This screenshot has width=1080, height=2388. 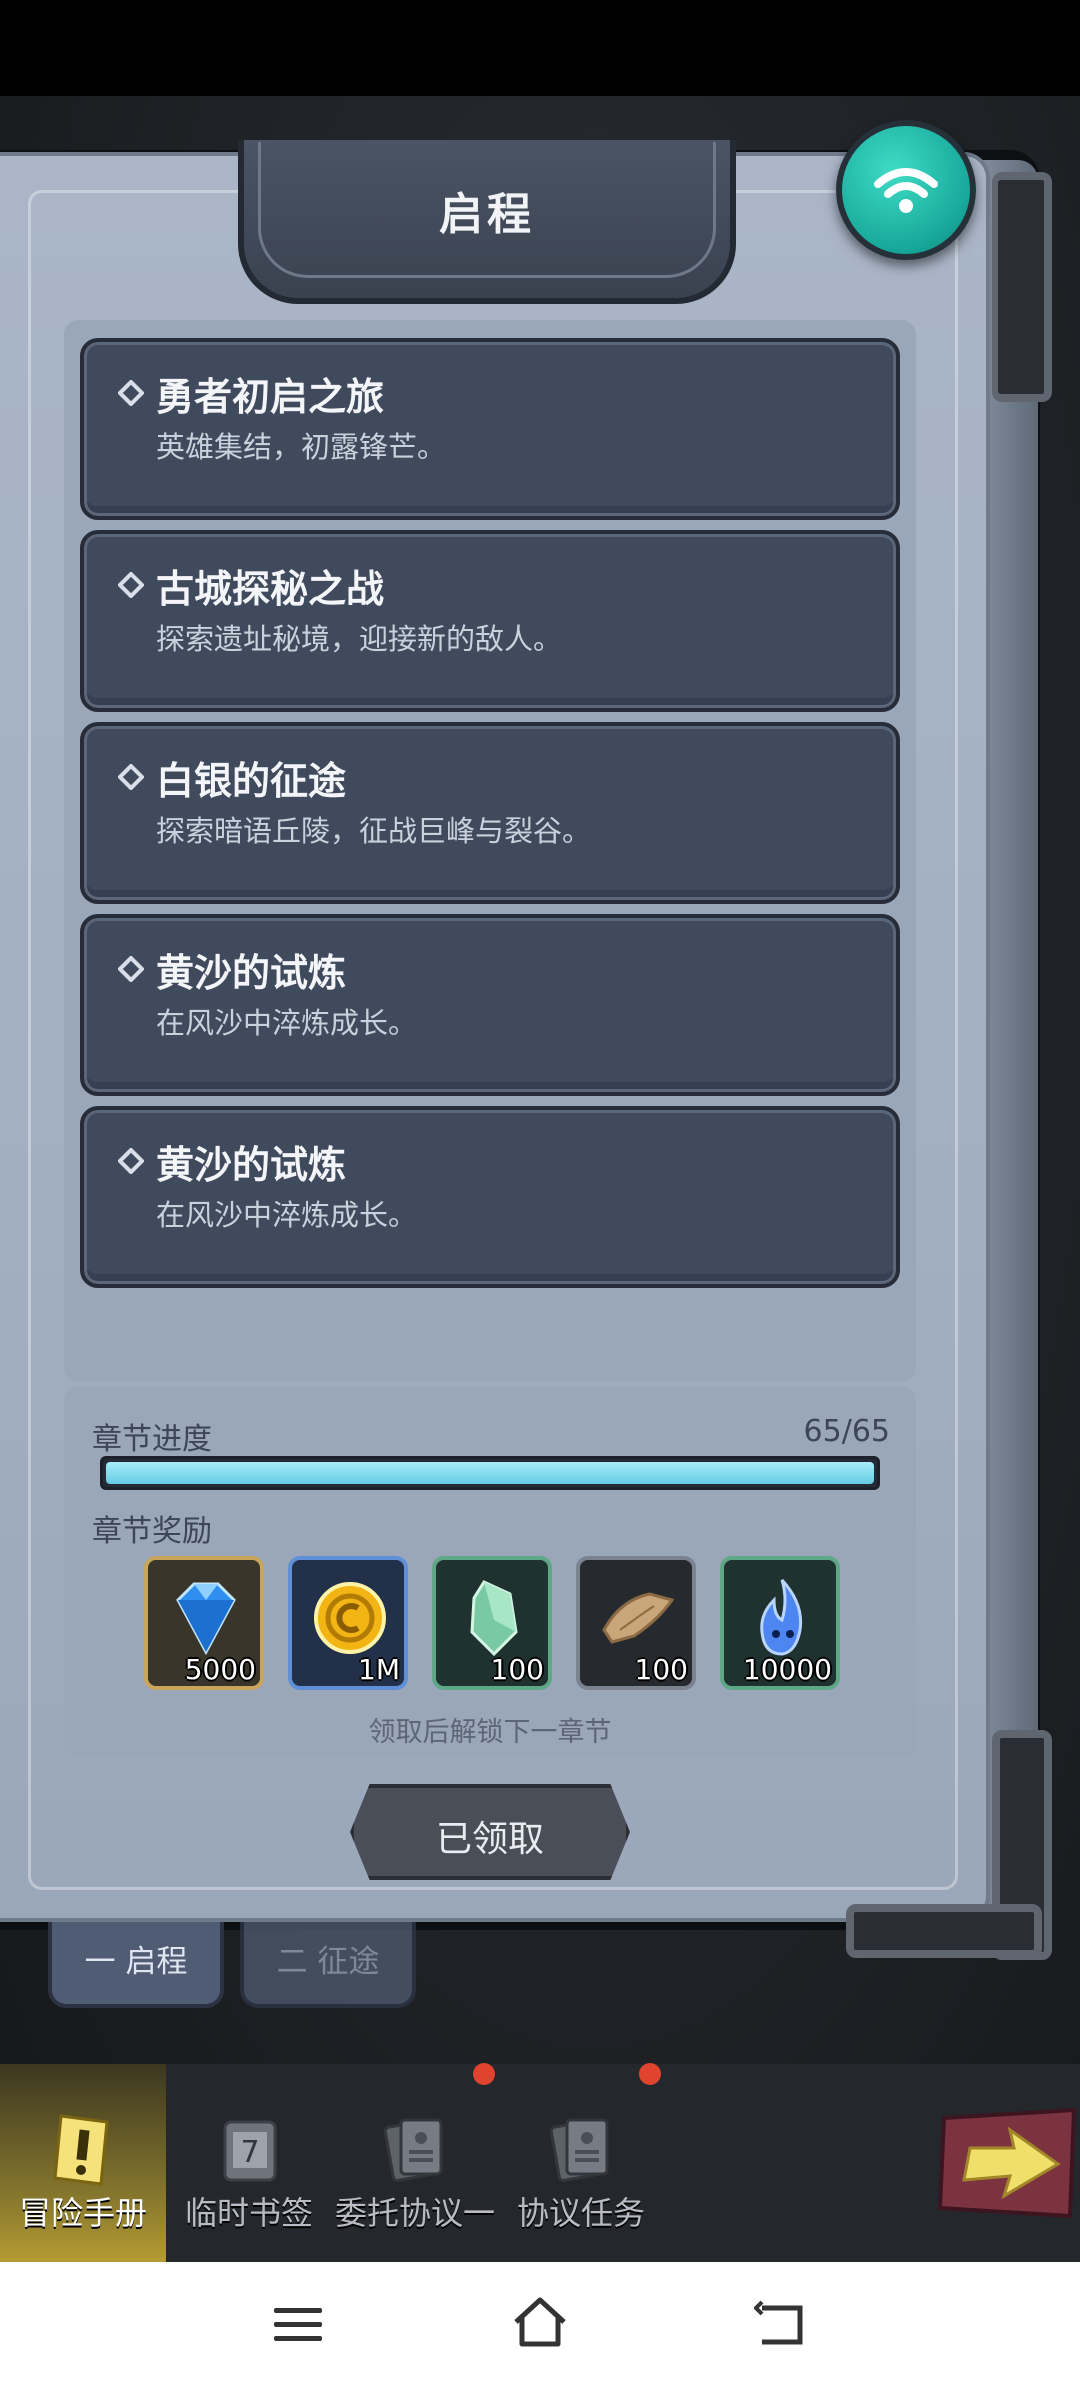 I want to click on calendar-scroll-icon: 7, so click(x=250, y=2151).